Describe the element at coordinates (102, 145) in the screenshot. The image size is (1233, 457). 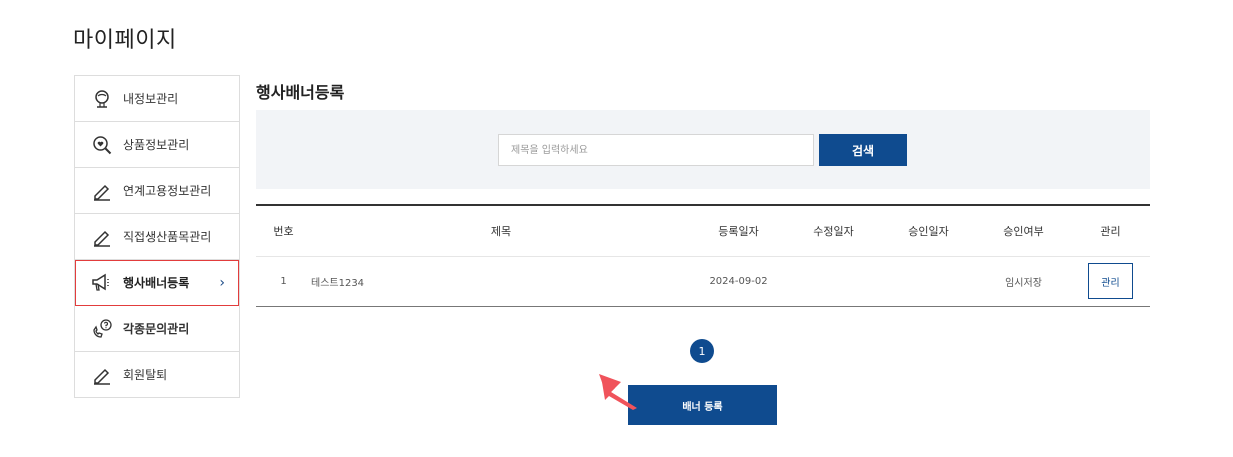
I see `search-heart-icon` at that location.